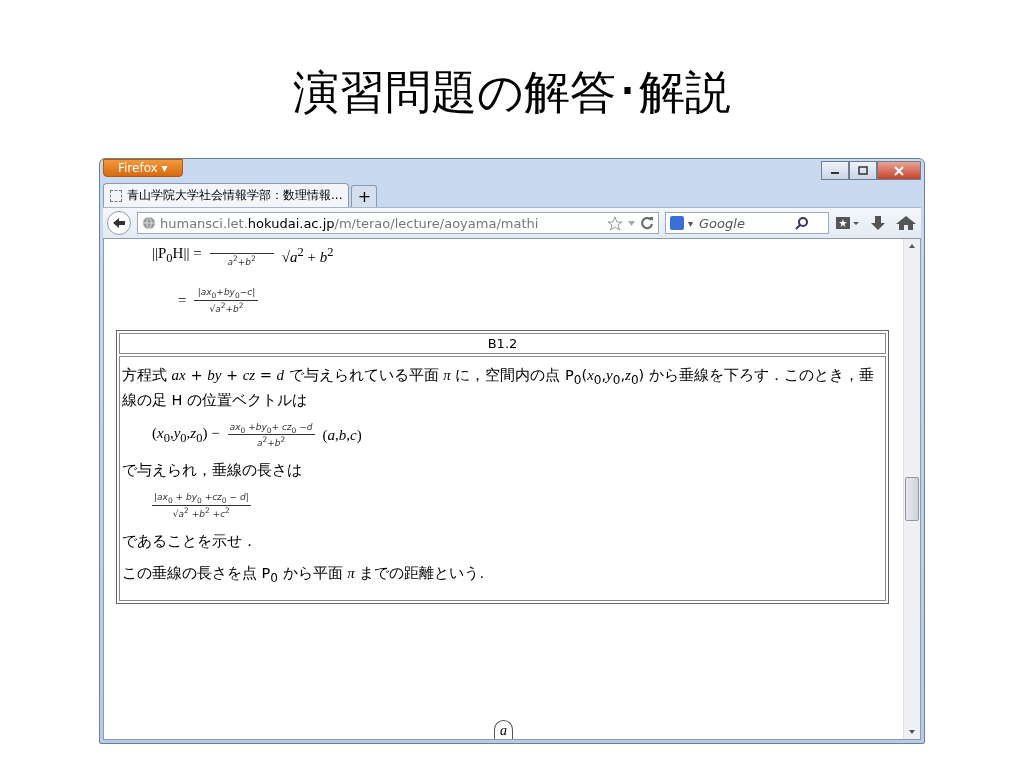 This screenshot has height=768, width=1024. I want to click on new-tab-button: +, so click(364, 196).